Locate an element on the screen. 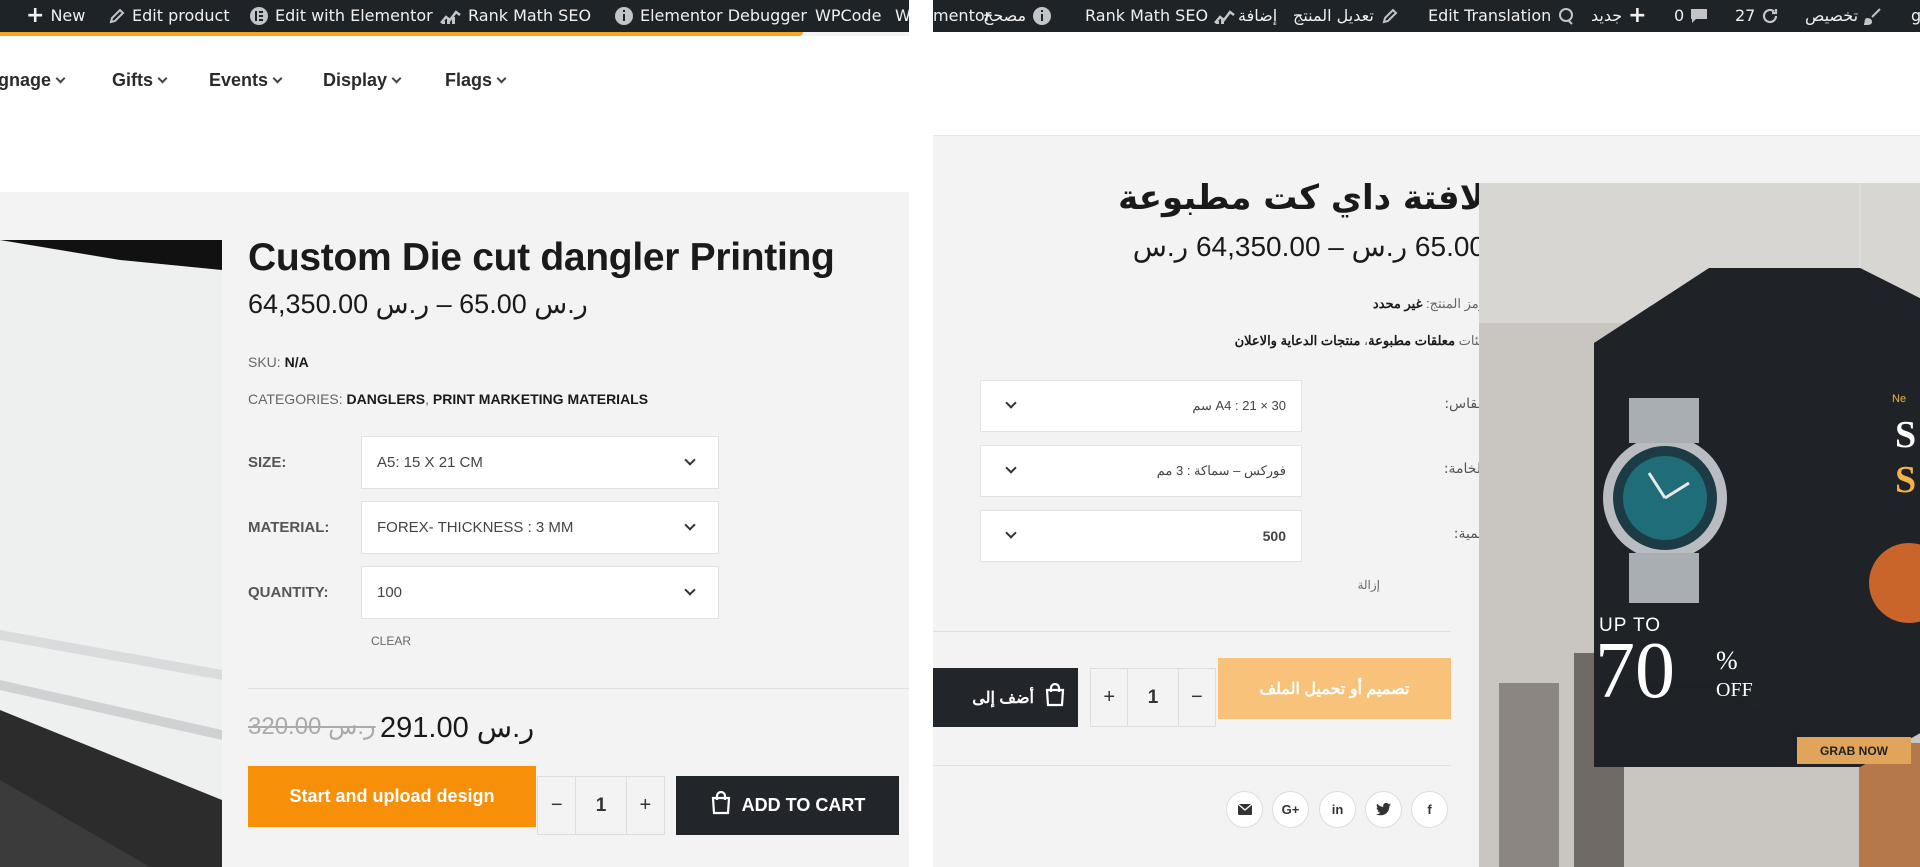 The image size is (1920, 867). nav-item-gifts: Gifts is located at coordinates (140, 80).